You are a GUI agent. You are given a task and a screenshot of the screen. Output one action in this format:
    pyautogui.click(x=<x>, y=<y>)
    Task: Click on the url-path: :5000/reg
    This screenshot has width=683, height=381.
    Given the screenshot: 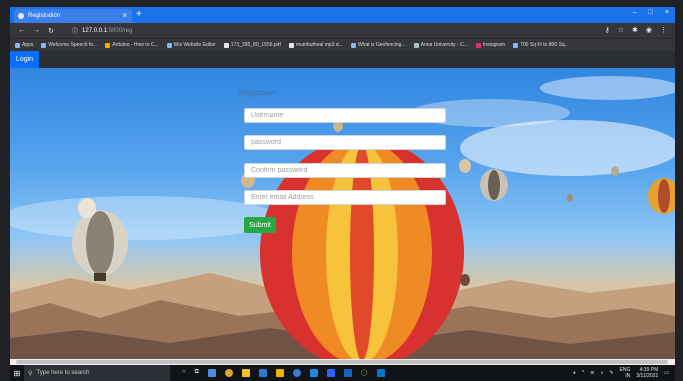 What is the action you would take?
    pyautogui.click(x=120, y=30)
    